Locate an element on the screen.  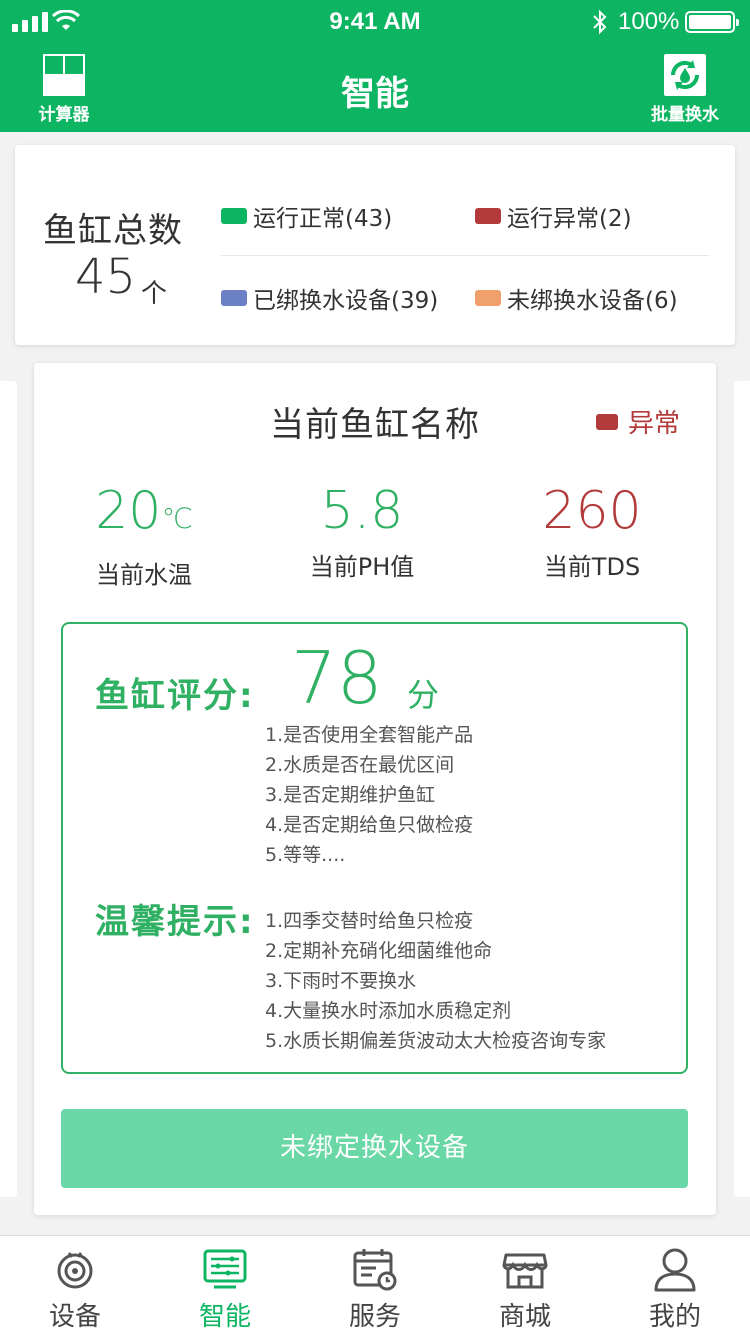
status-badge: 异常 is located at coordinates (638, 421).